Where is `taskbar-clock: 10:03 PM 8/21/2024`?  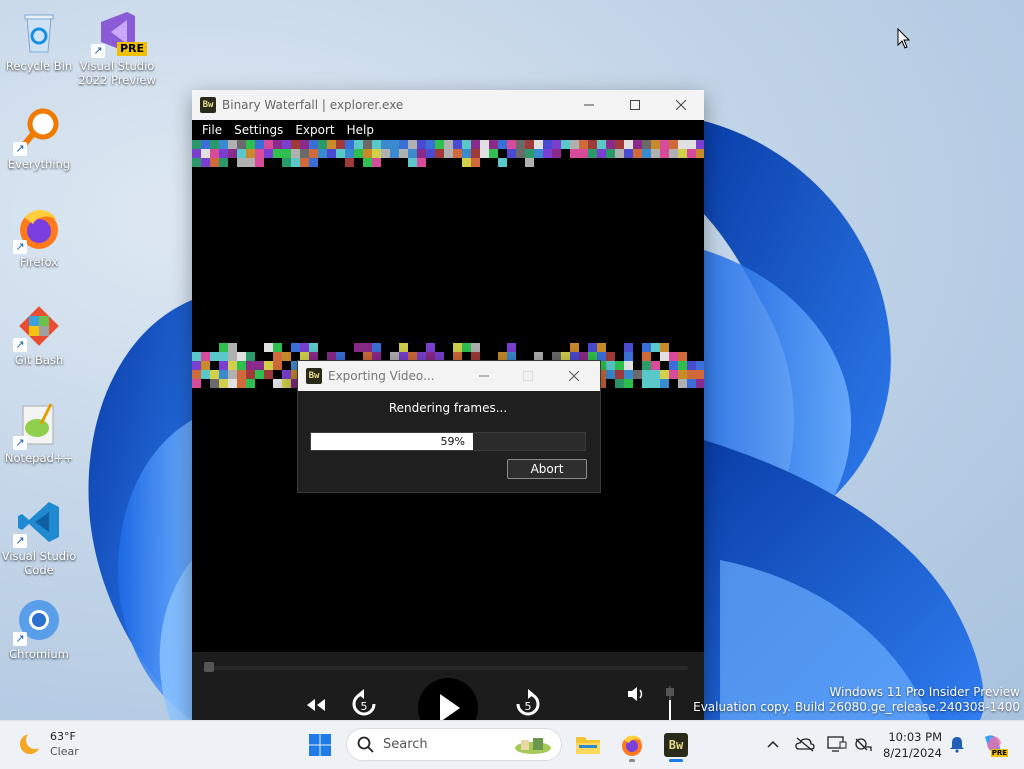 taskbar-clock: 10:03 PM 8/21/2024 is located at coordinates (911, 745).